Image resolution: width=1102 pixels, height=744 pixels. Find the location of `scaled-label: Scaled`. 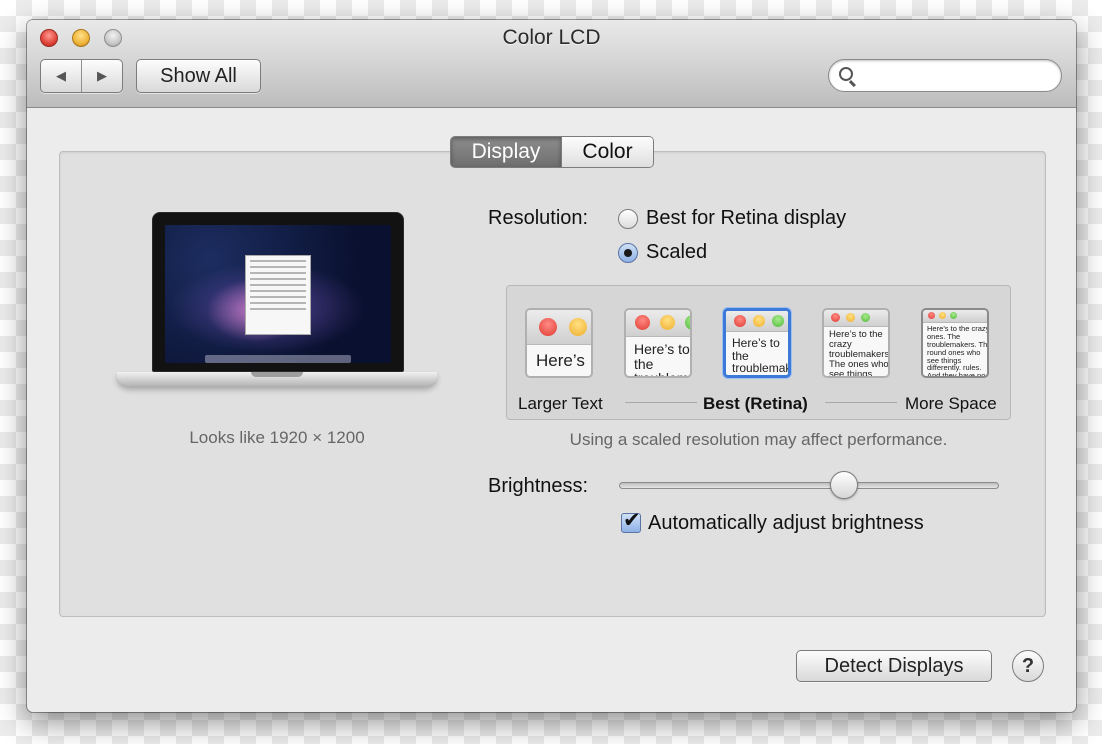

scaled-label: Scaled is located at coordinates (676, 252).